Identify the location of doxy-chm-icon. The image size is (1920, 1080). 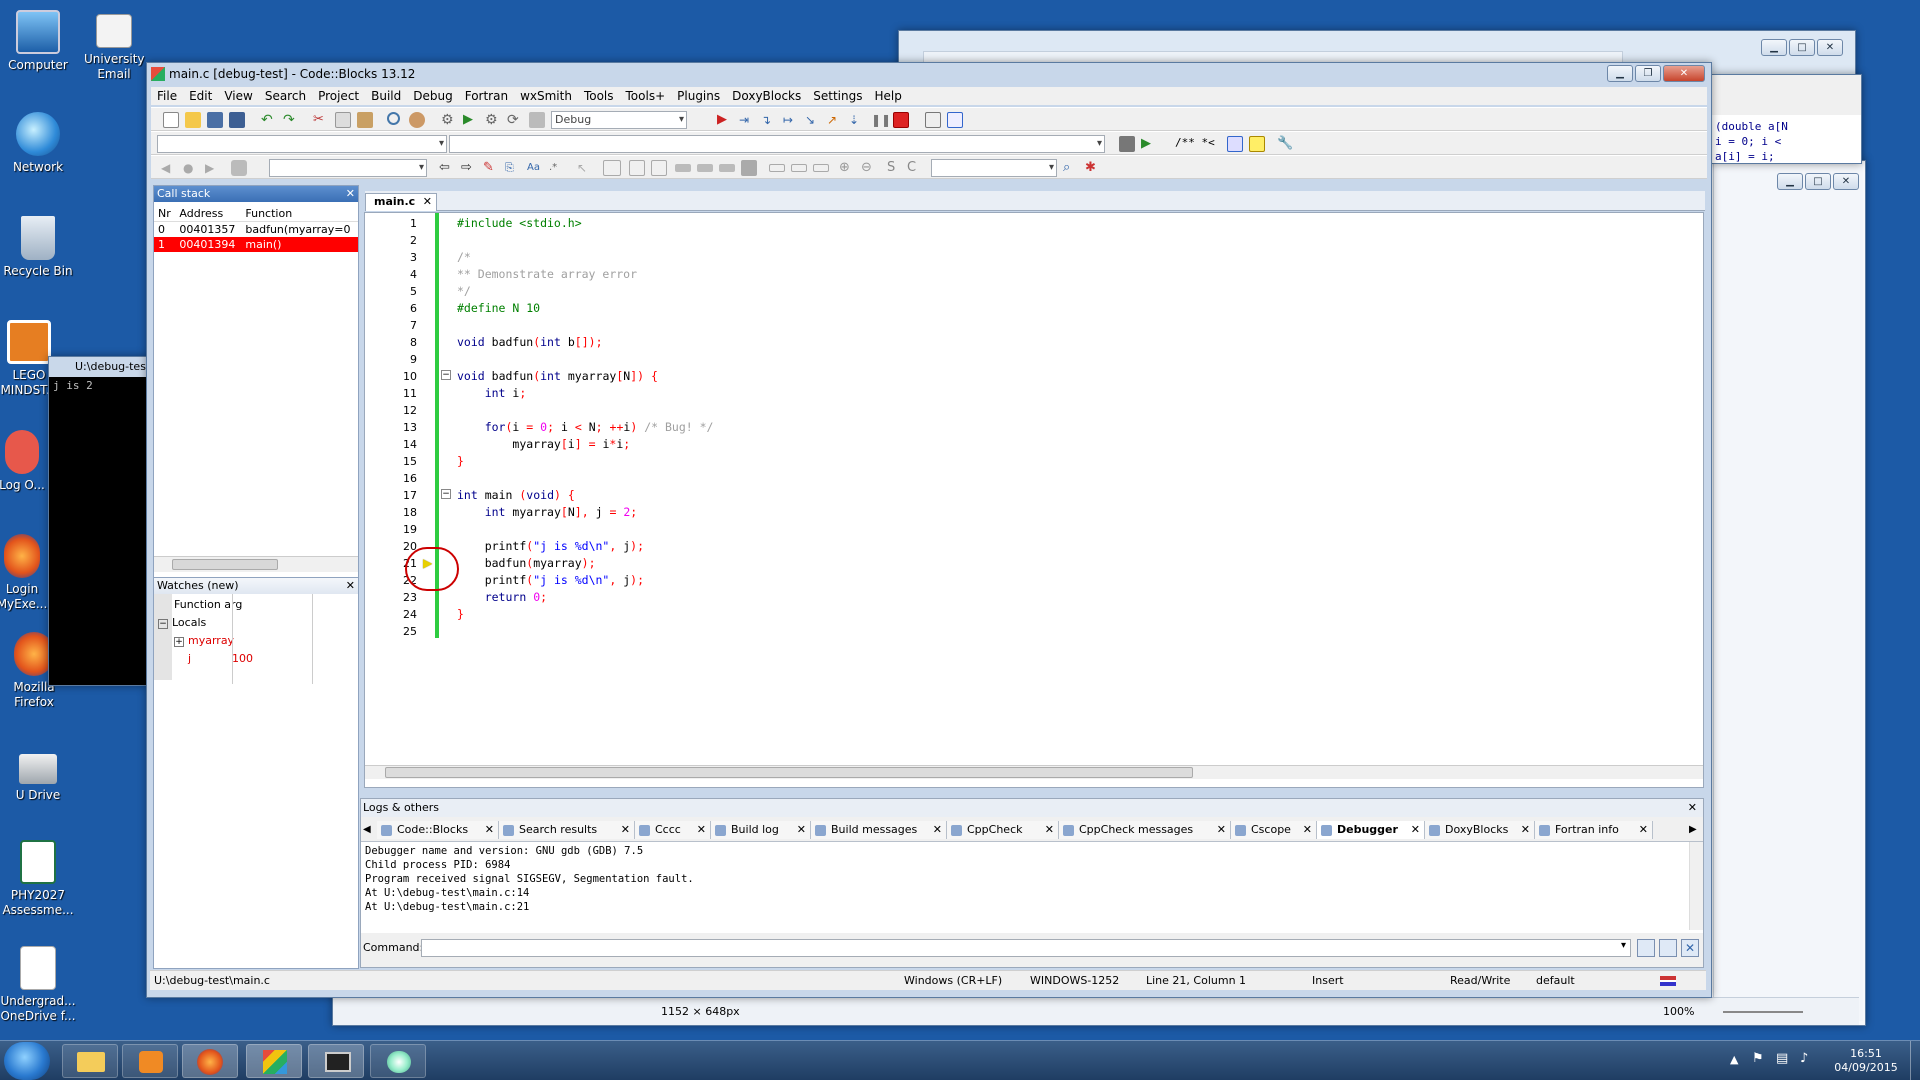
(1257, 144).